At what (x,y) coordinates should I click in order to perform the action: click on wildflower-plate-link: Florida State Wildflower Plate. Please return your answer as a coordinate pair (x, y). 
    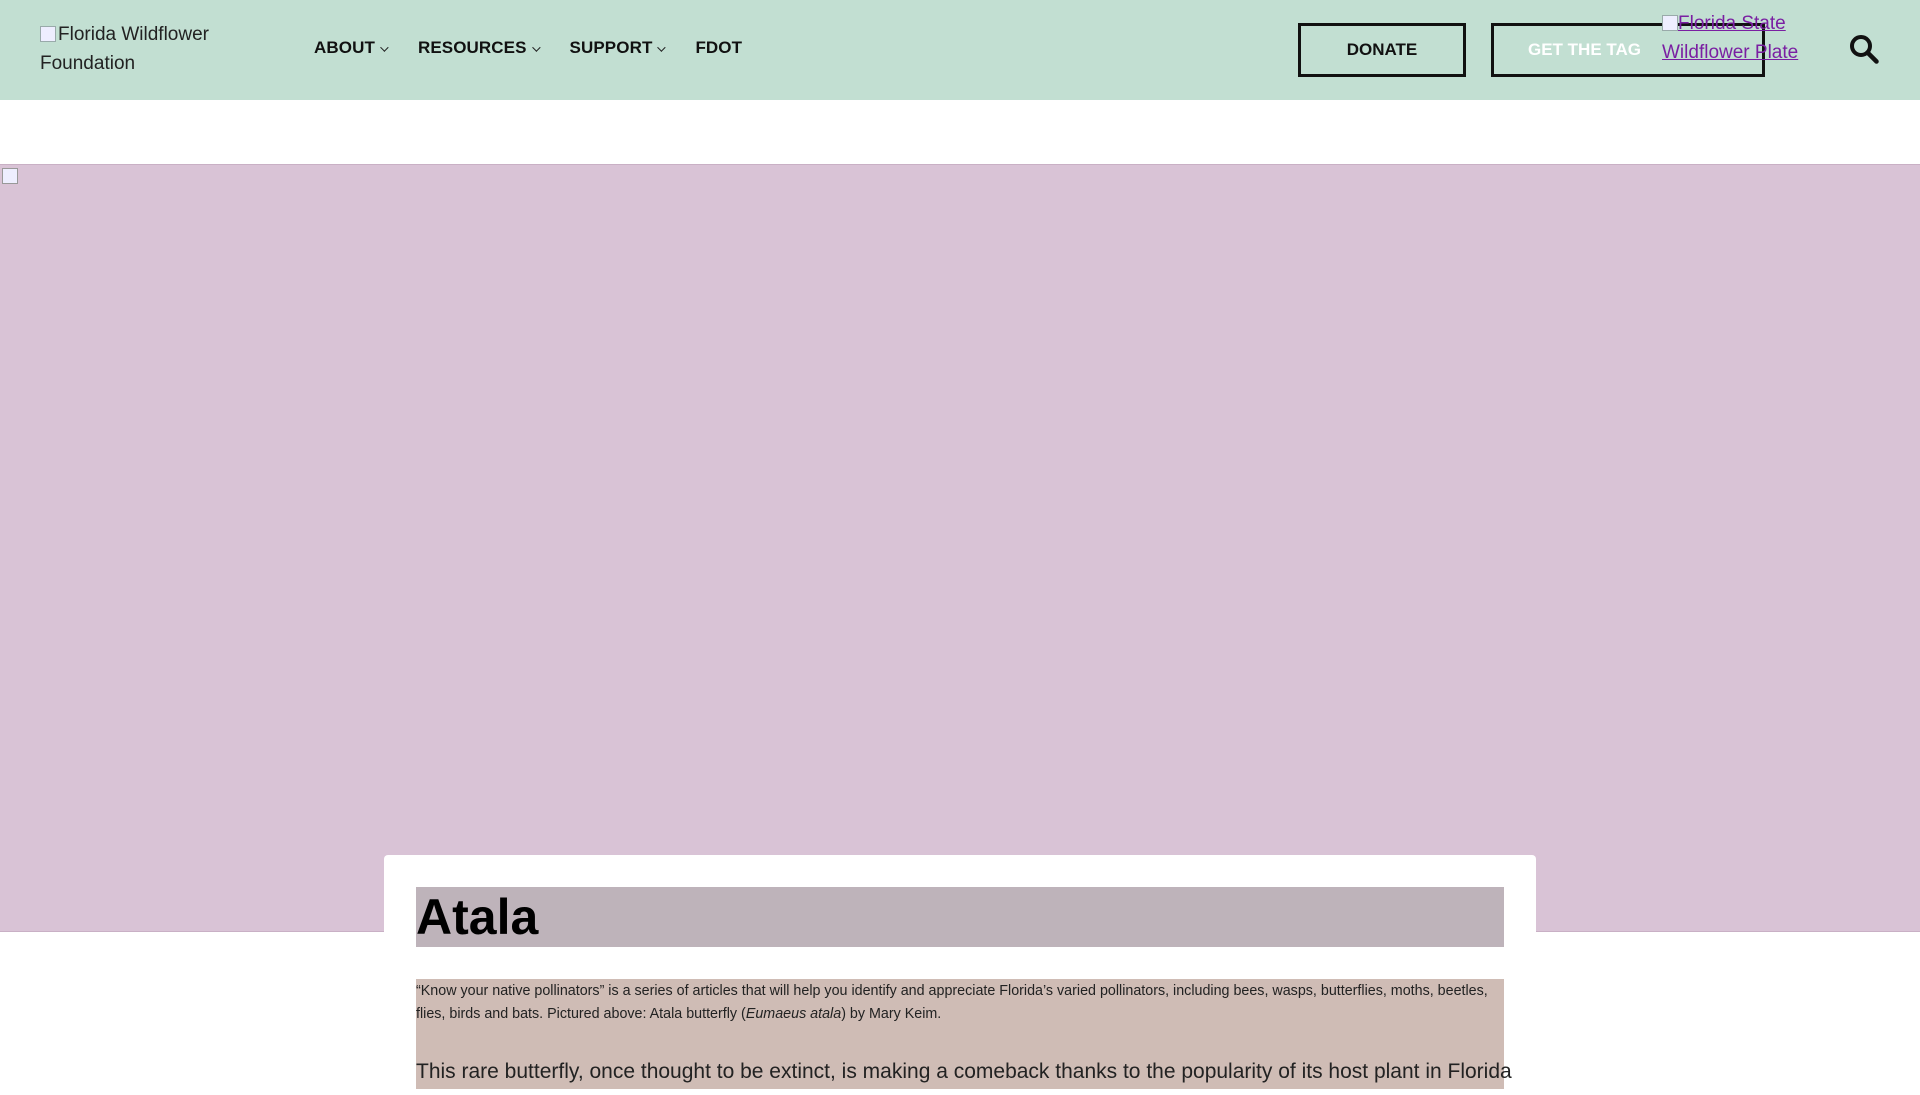
    Looking at the image, I should click on (1737, 38).